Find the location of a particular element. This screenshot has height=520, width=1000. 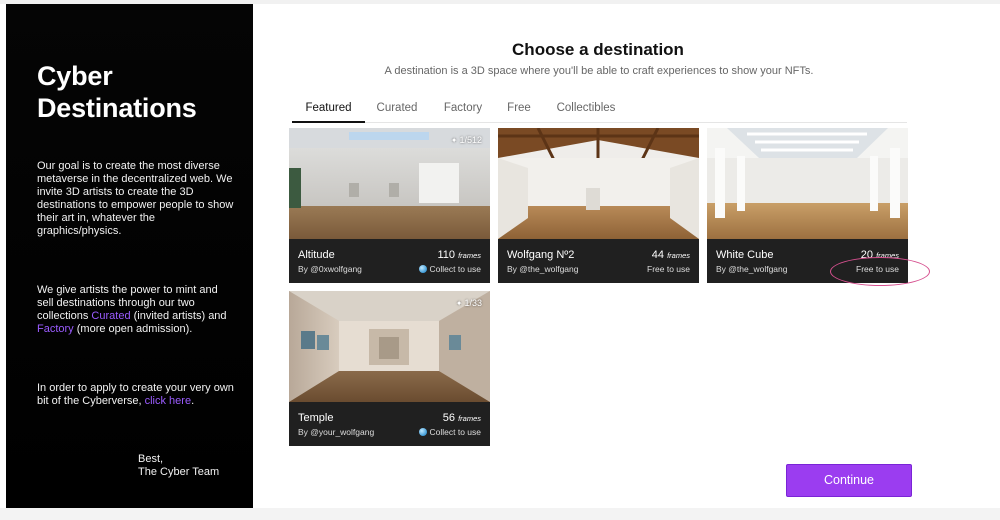

tab-featured: Featured is located at coordinates (328, 112).